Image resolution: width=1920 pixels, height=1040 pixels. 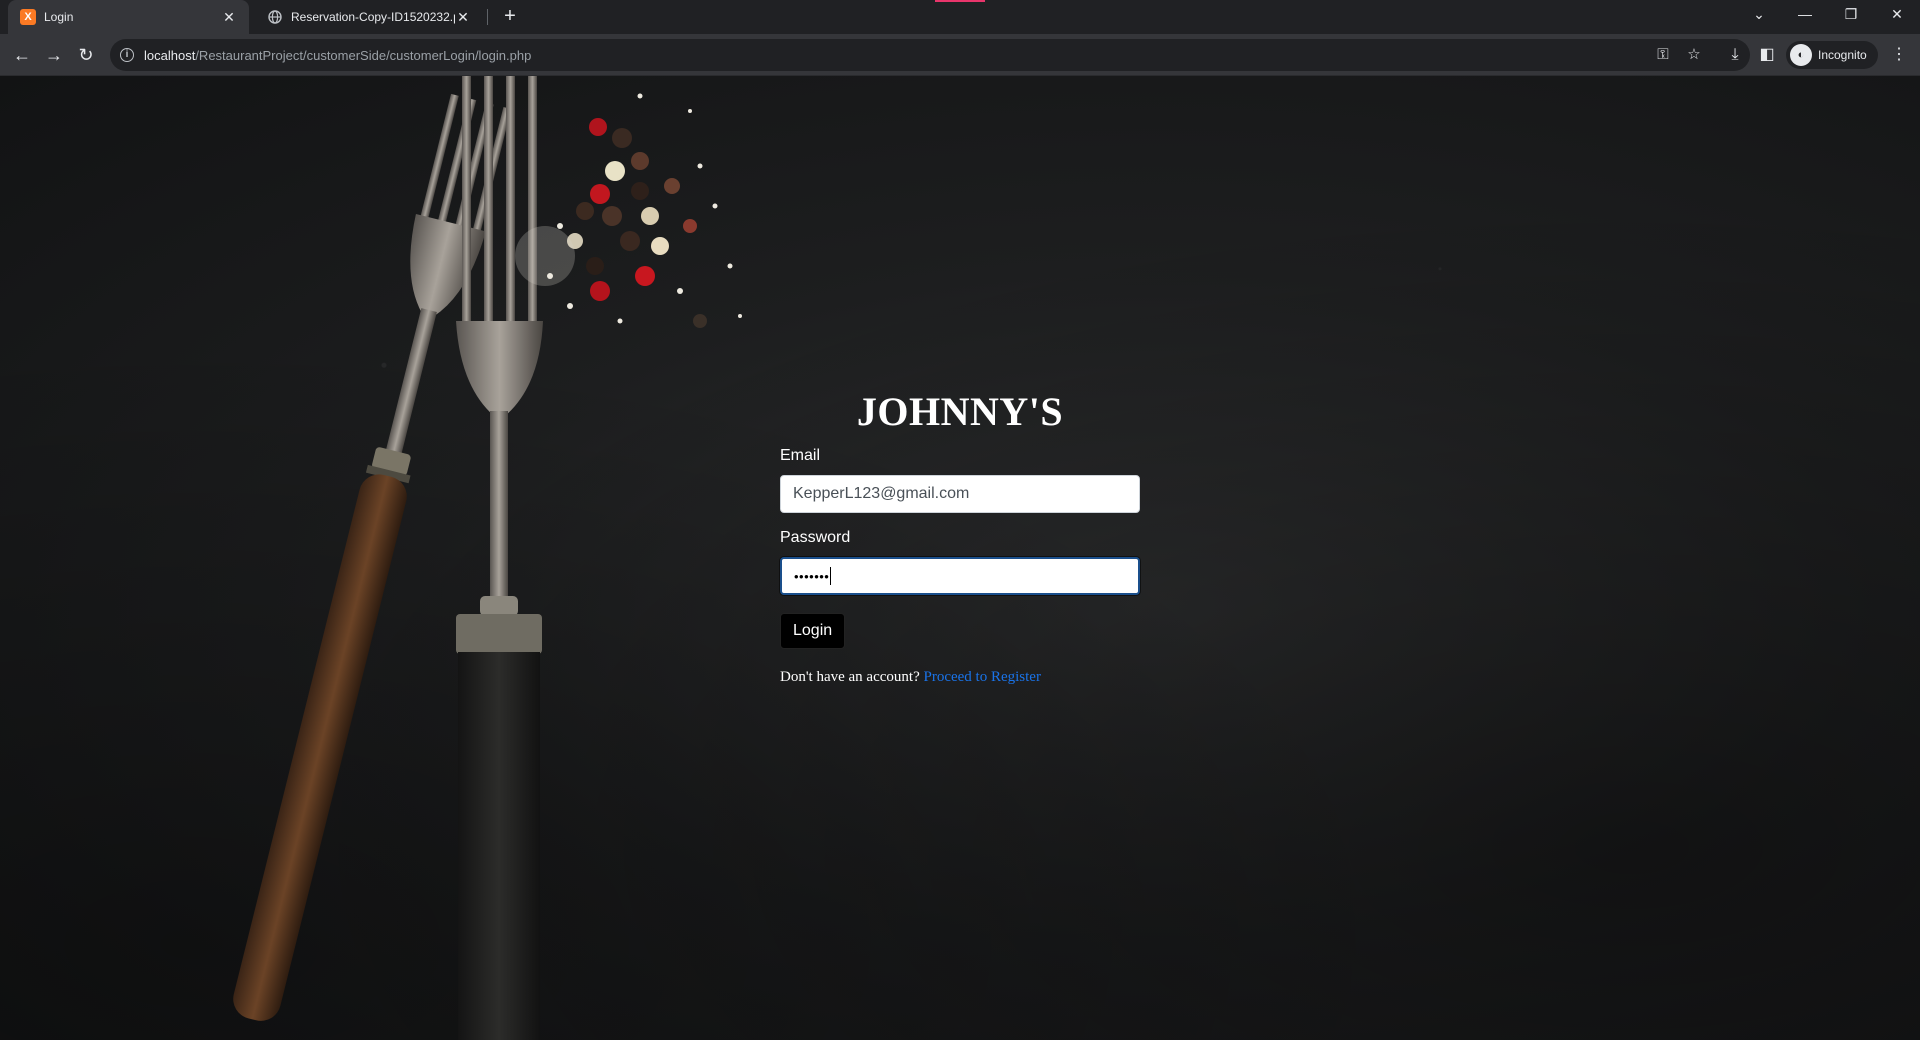 I want to click on tab-title: Login, so click(x=59, y=17).